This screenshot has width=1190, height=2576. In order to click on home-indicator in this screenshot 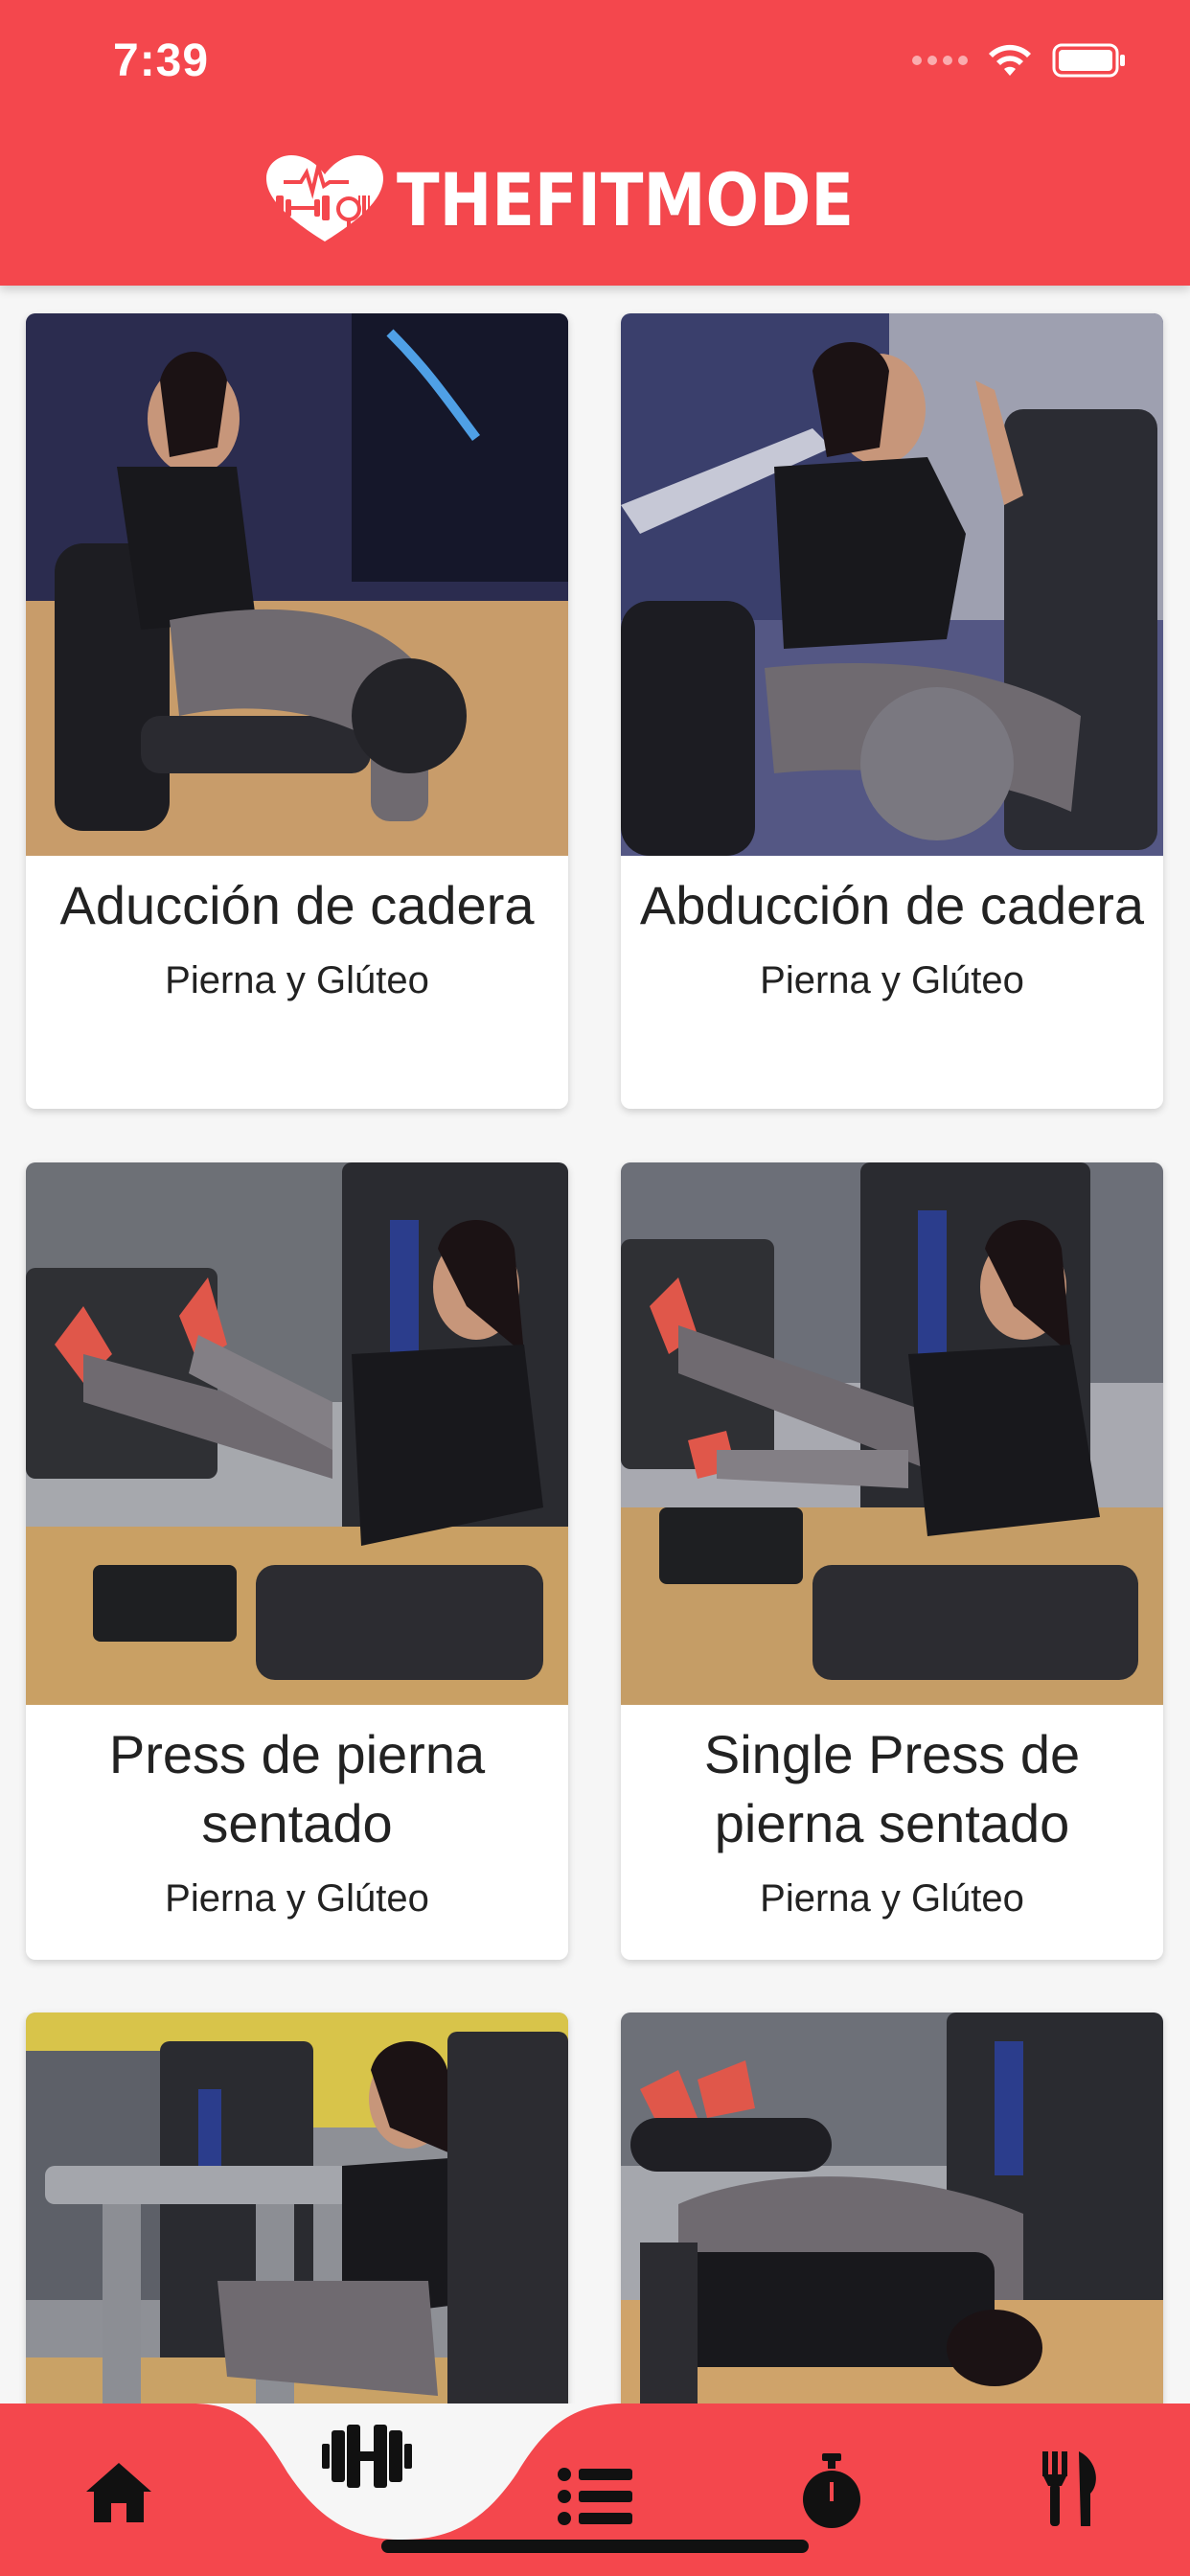, I will do `click(595, 2546)`.